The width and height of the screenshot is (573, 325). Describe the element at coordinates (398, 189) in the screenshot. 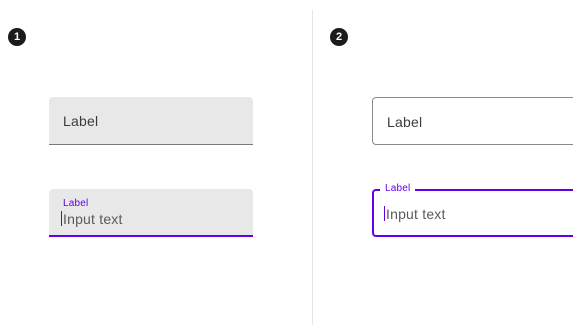

I see `outlined-field-floating-label: Label` at that location.